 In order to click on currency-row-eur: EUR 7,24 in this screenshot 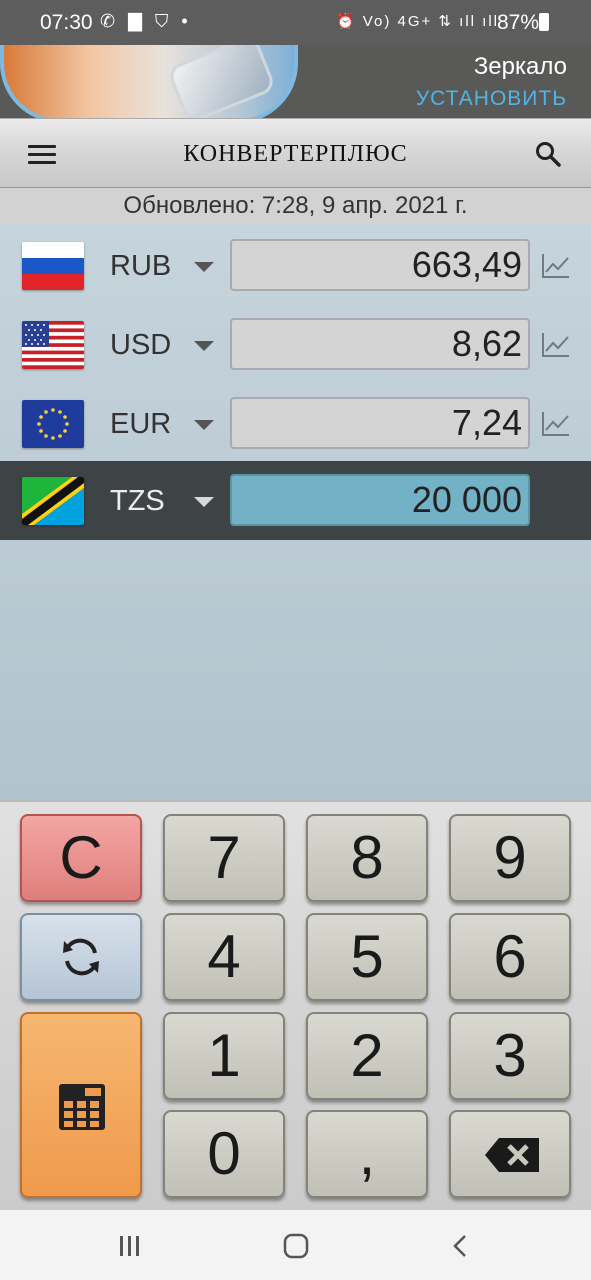, I will do `click(295, 423)`.